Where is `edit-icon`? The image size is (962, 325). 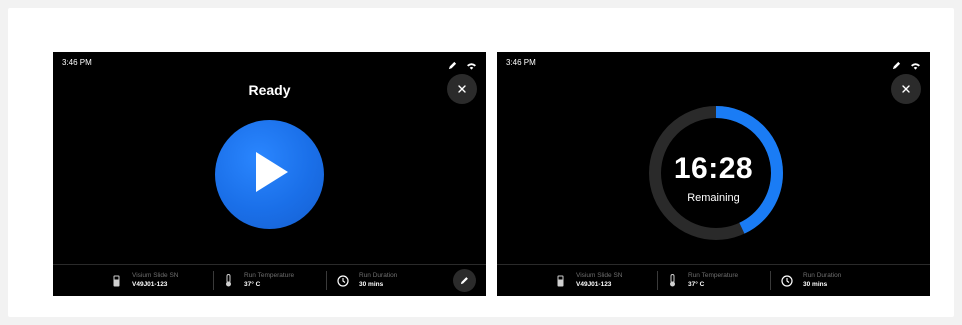
edit-icon is located at coordinates (464, 281).